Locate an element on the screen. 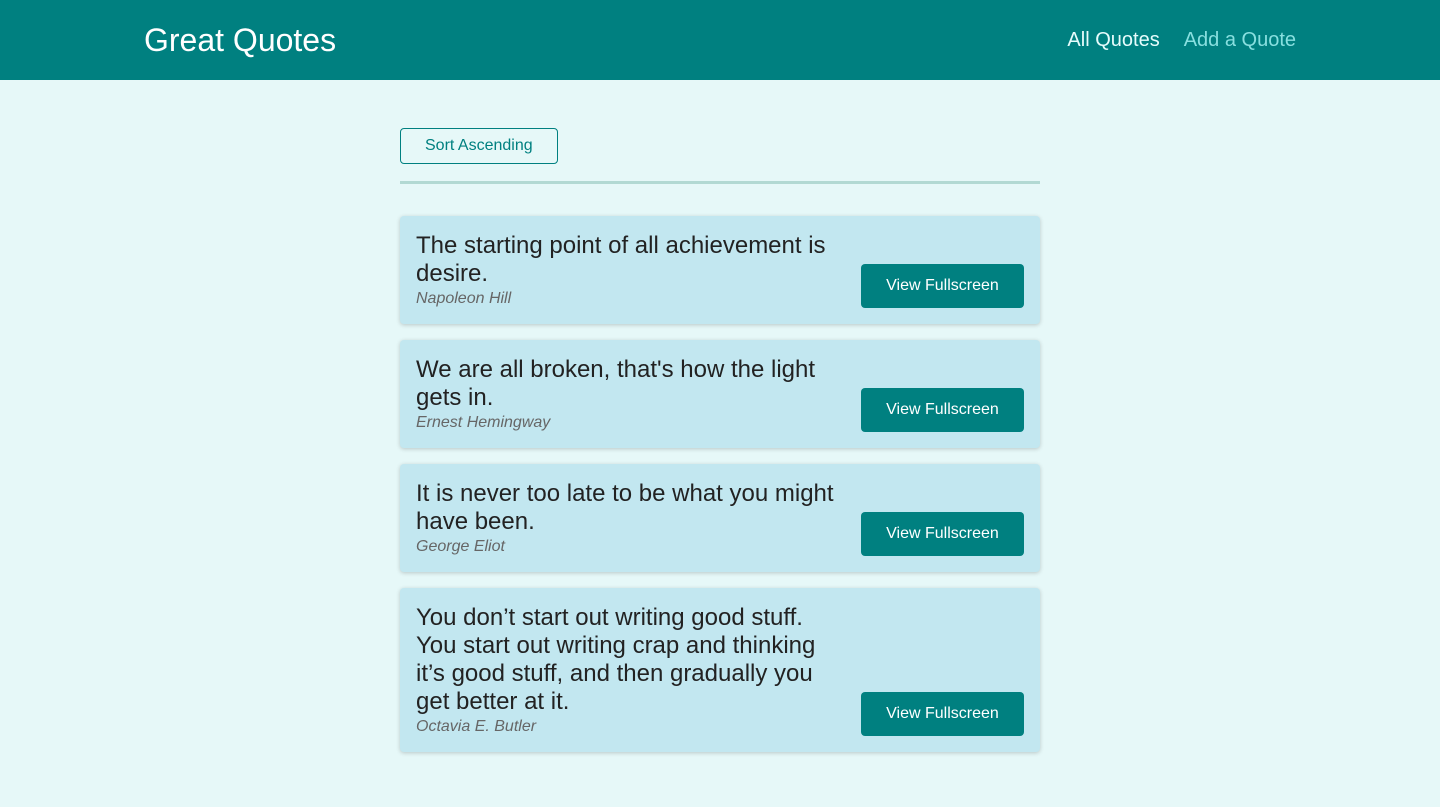 This screenshot has height=807, width=1440. quote-author: George Eliot is located at coordinates (460, 546).